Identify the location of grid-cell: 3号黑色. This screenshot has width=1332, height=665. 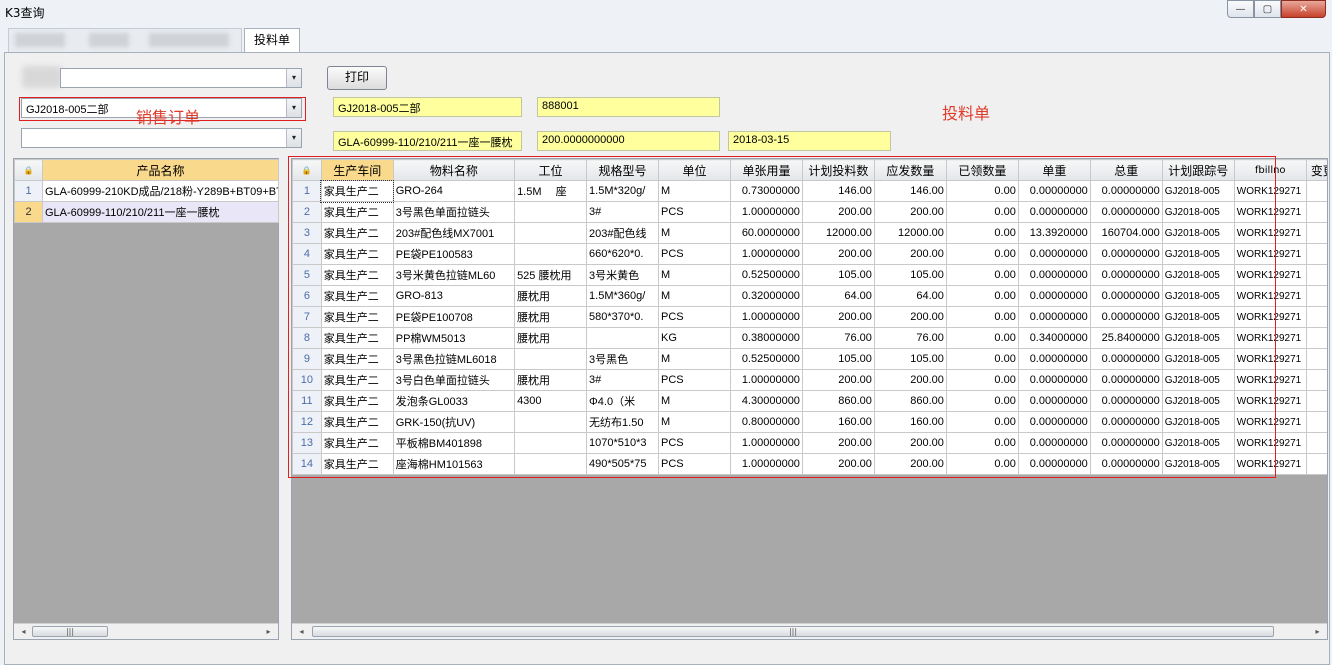
(622, 359).